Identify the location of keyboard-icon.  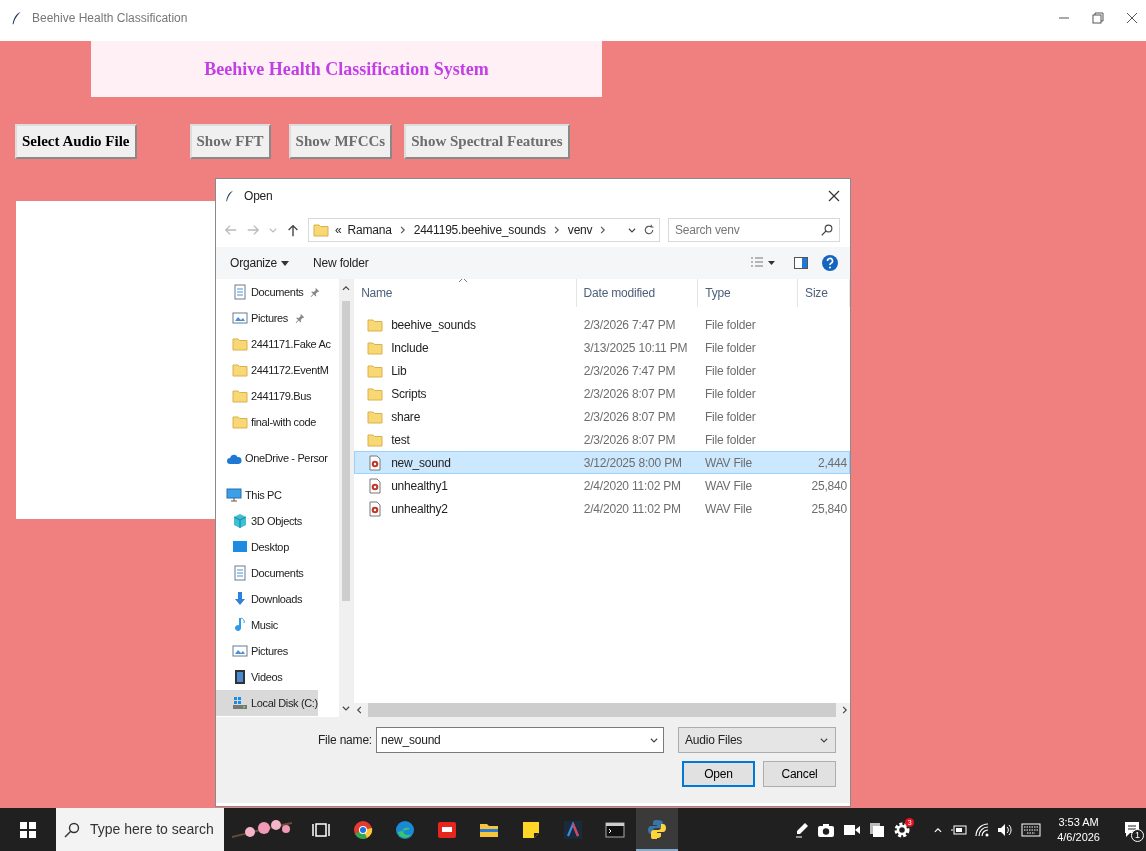
(1031, 829).